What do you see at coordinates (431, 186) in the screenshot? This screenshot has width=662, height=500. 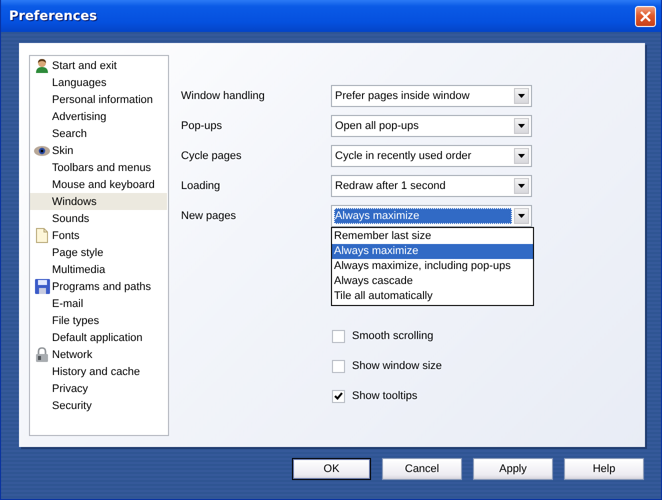 I see `dropdown-field: Redraw after 1 second` at bounding box center [431, 186].